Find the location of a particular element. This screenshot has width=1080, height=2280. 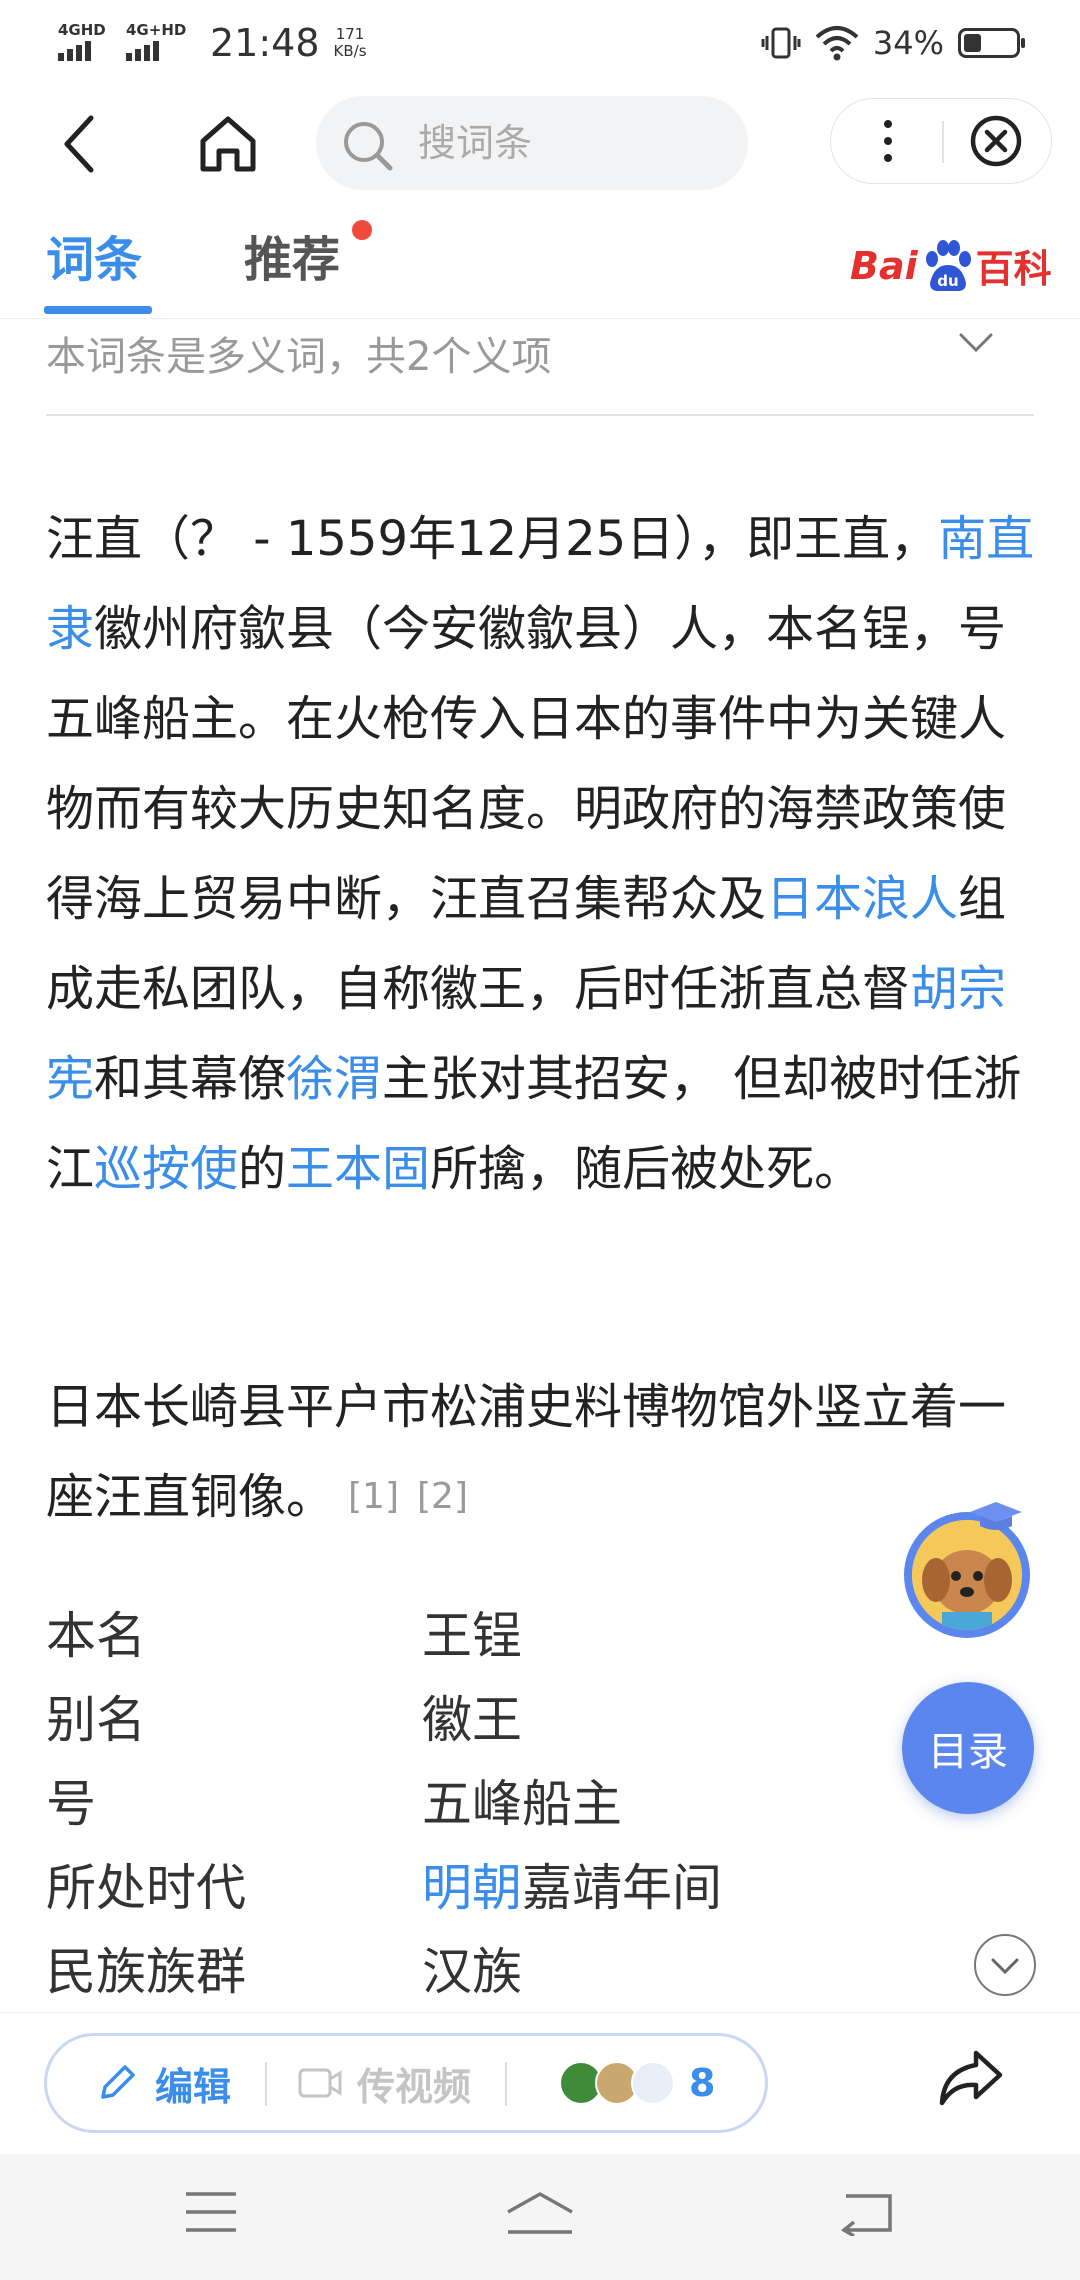

menu-button is located at coordinates (211, 2214).